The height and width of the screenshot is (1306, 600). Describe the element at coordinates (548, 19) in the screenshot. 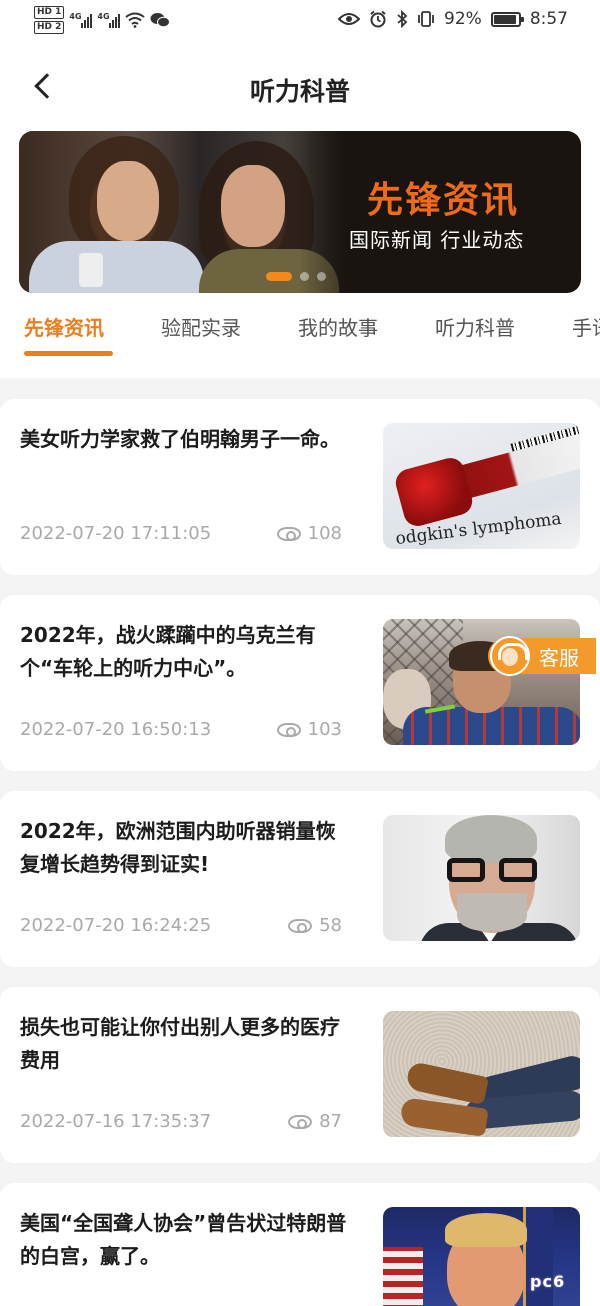

I see `clock: 8:57` at that location.